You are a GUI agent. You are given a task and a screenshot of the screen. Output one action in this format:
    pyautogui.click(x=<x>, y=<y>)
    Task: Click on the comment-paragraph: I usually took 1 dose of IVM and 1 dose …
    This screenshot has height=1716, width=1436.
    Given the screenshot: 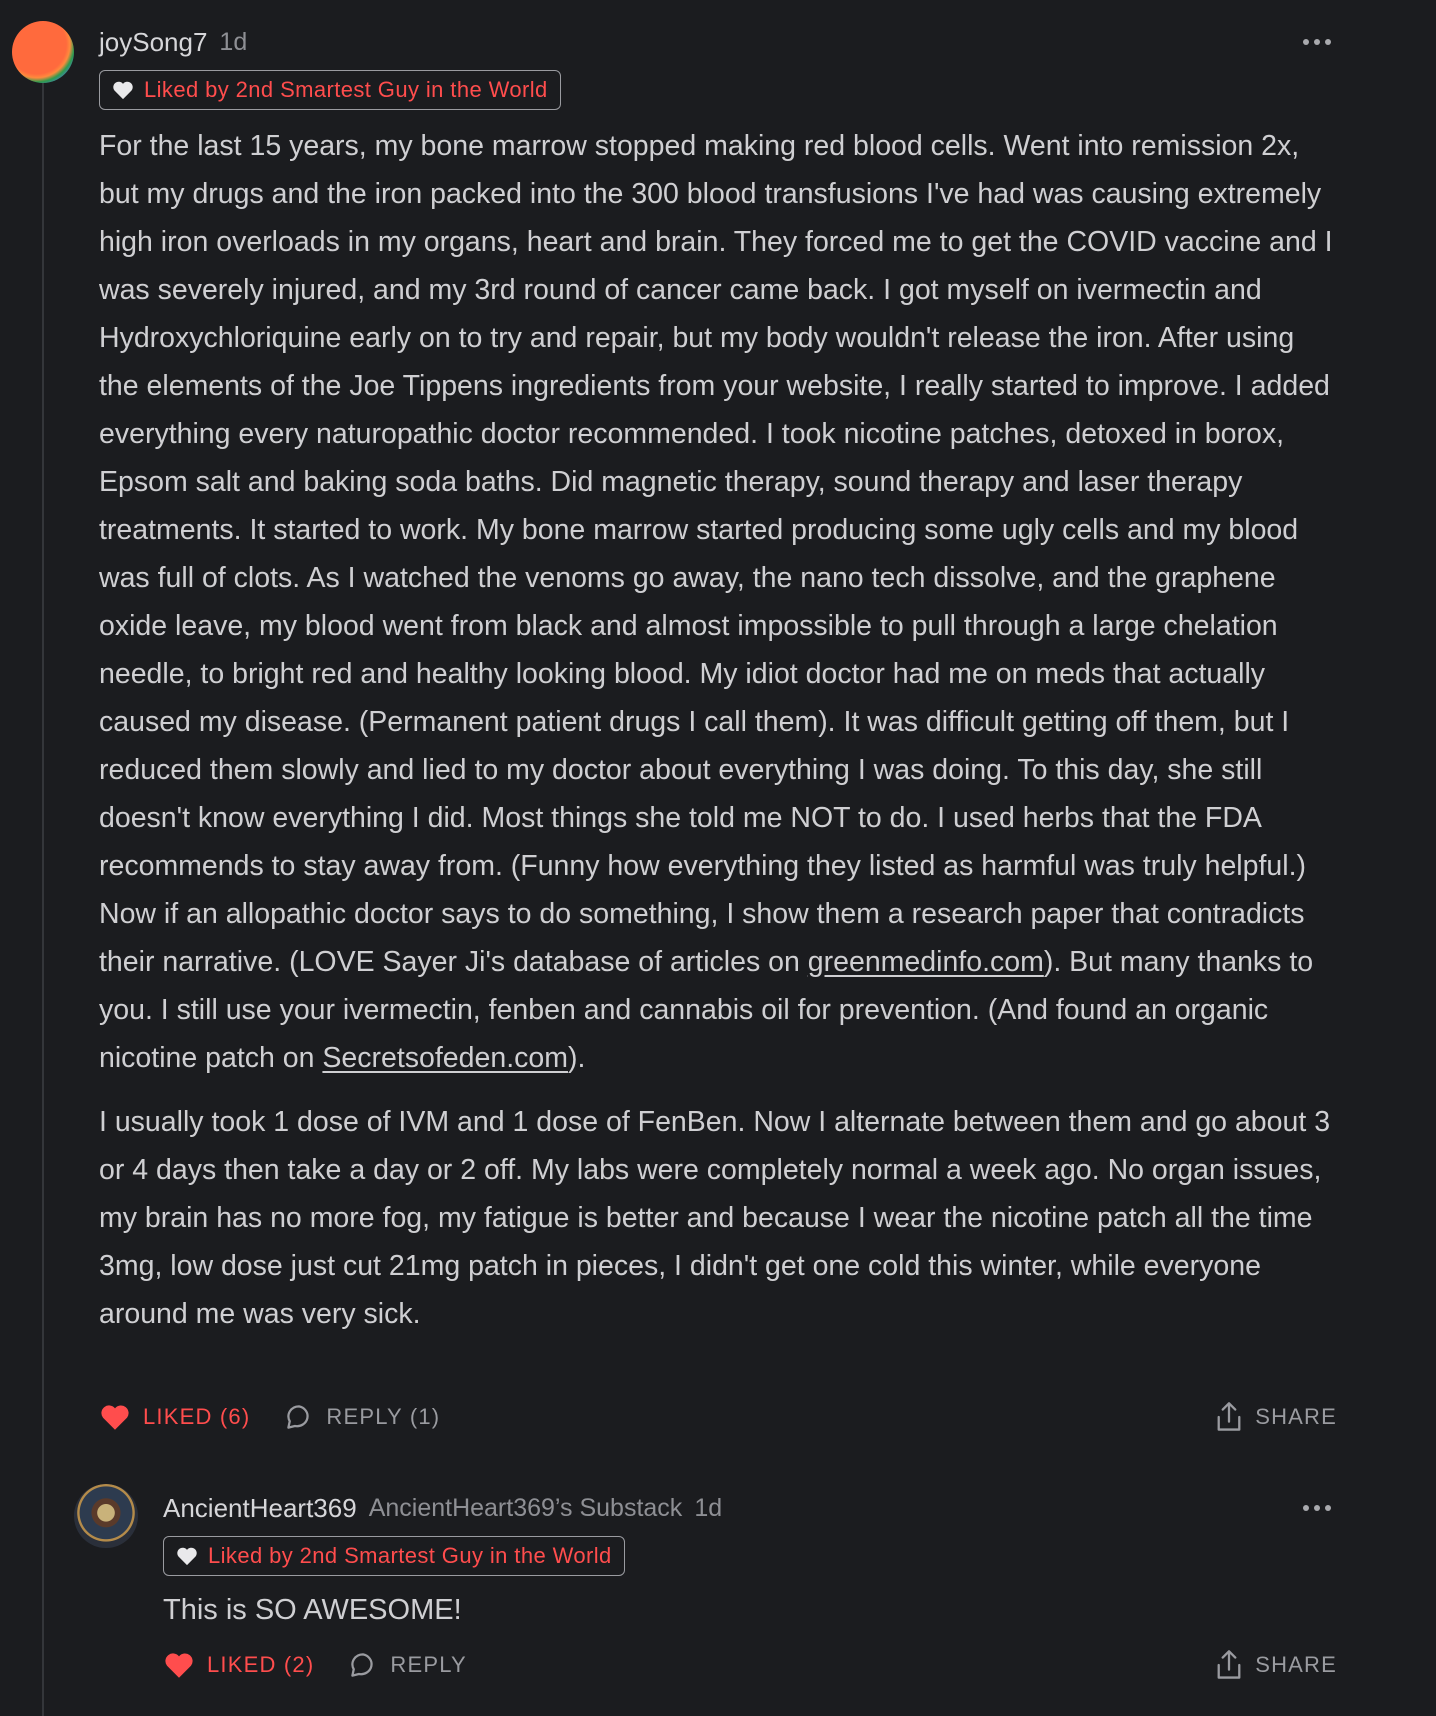 What is the action you would take?
    pyautogui.click(x=715, y=1218)
    